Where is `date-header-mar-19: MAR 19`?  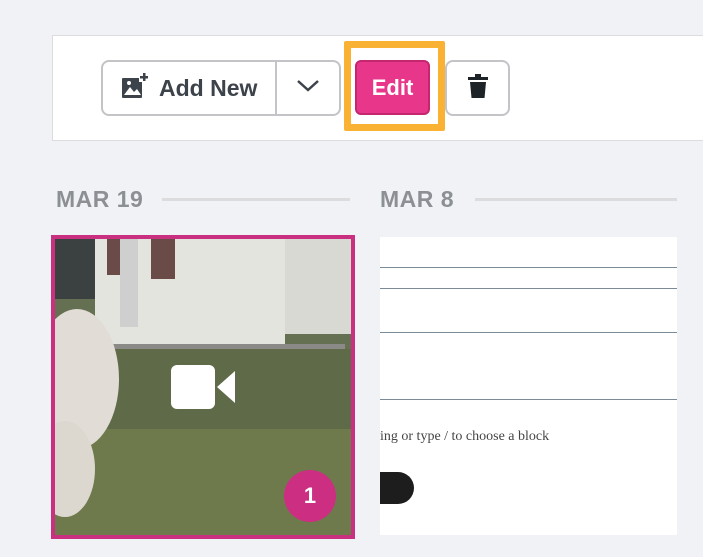
date-header-mar-19: MAR 19 is located at coordinates (100, 199).